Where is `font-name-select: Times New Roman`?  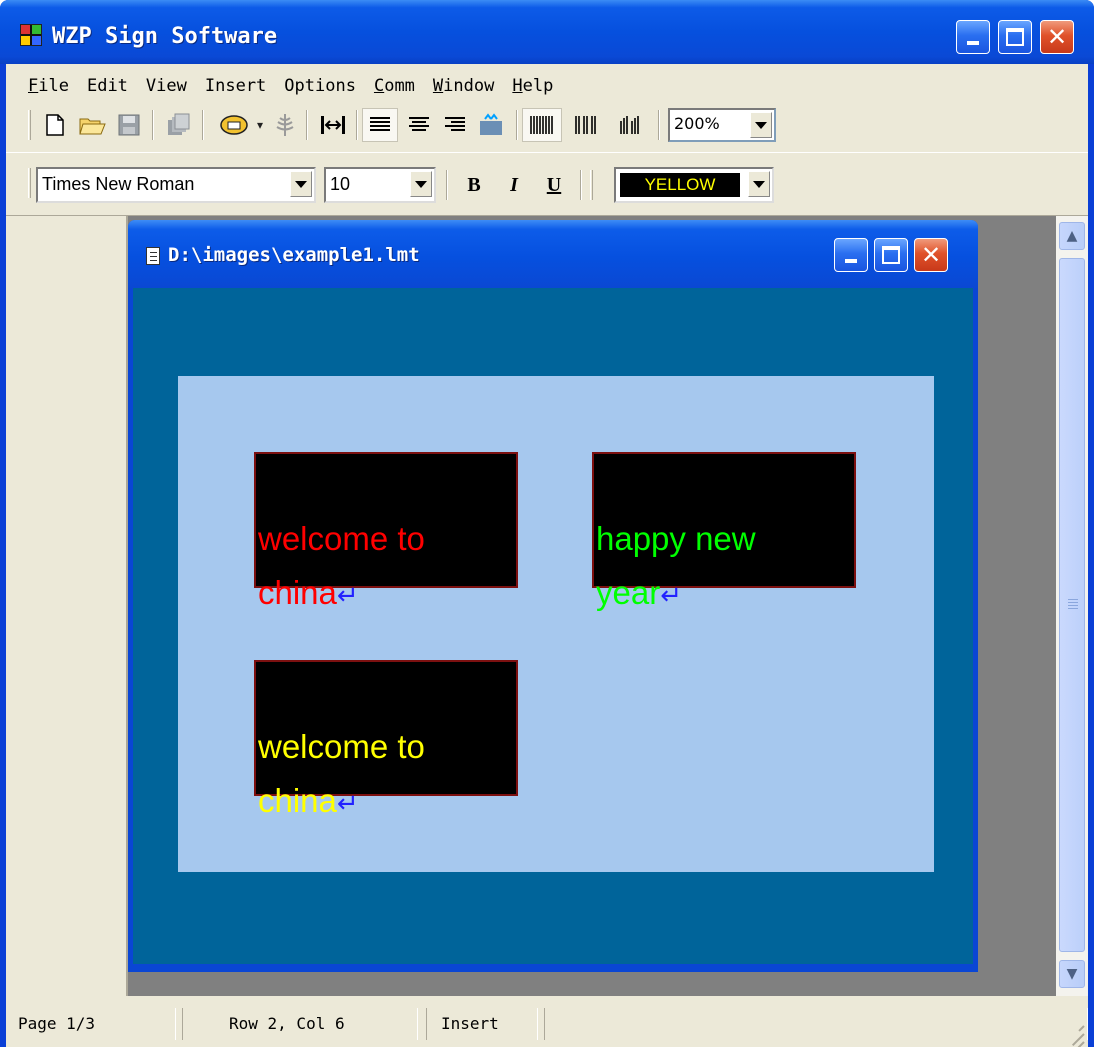 font-name-select: Times New Roman is located at coordinates (176, 185).